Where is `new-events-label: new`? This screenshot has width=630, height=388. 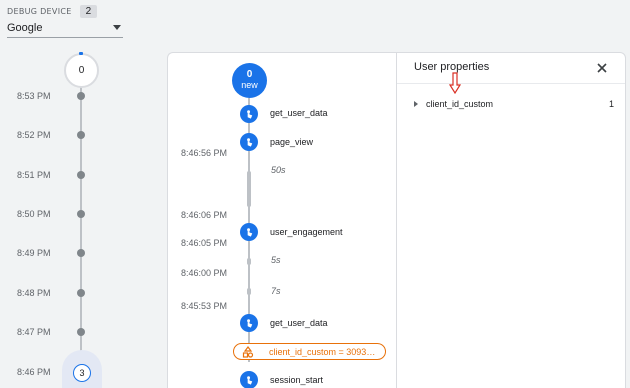 new-events-label: new is located at coordinates (249, 85).